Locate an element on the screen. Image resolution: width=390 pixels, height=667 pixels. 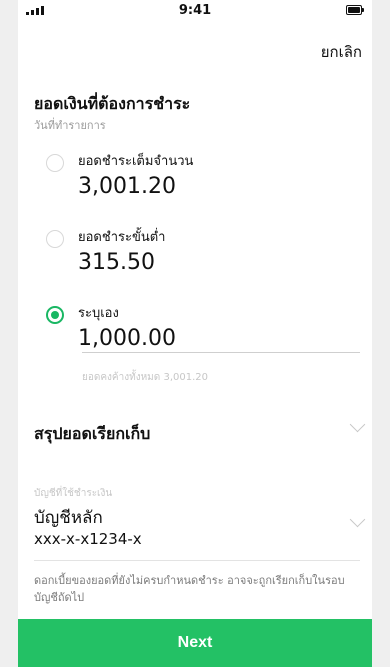
signal-icon is located at coordinates (35, 10).